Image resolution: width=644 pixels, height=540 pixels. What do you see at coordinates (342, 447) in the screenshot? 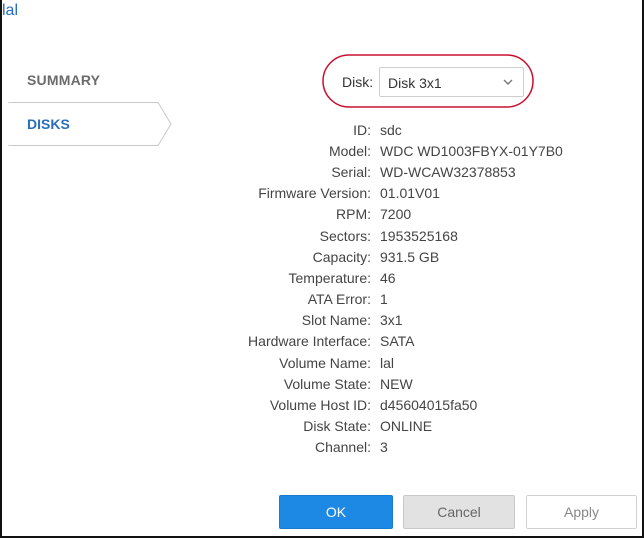
I see `detail-key: Channel:` at bounding box center [342, 447].